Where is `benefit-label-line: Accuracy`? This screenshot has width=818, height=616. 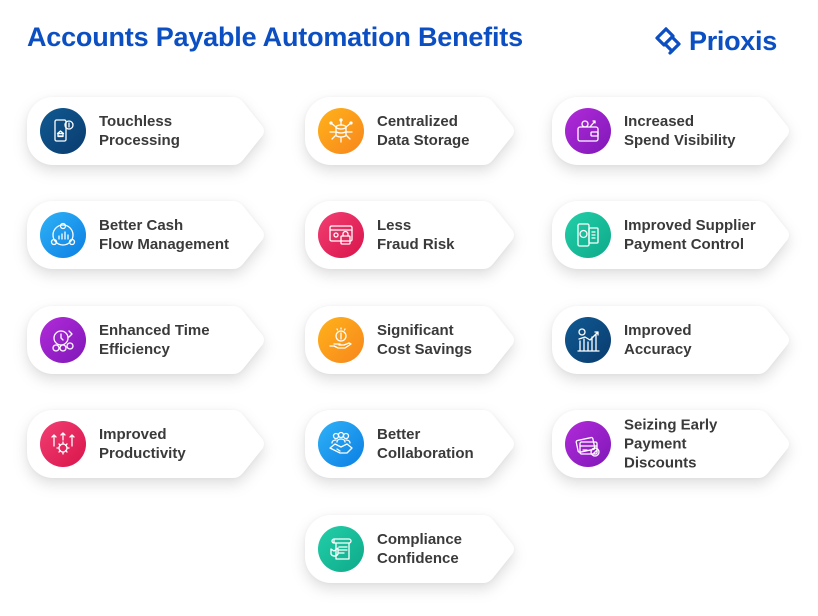 benefit-label-line: Accuracy is located at coordinates (658, 349).